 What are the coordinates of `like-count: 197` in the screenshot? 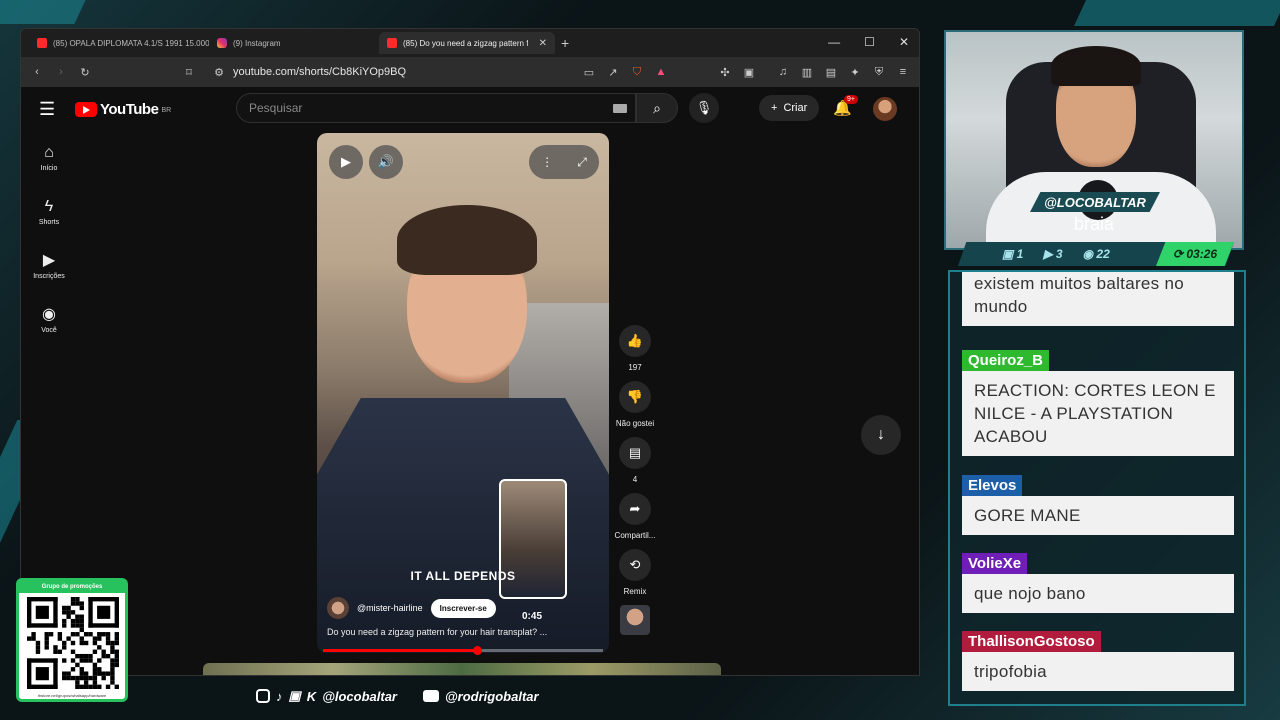 It's located at (635, 367).